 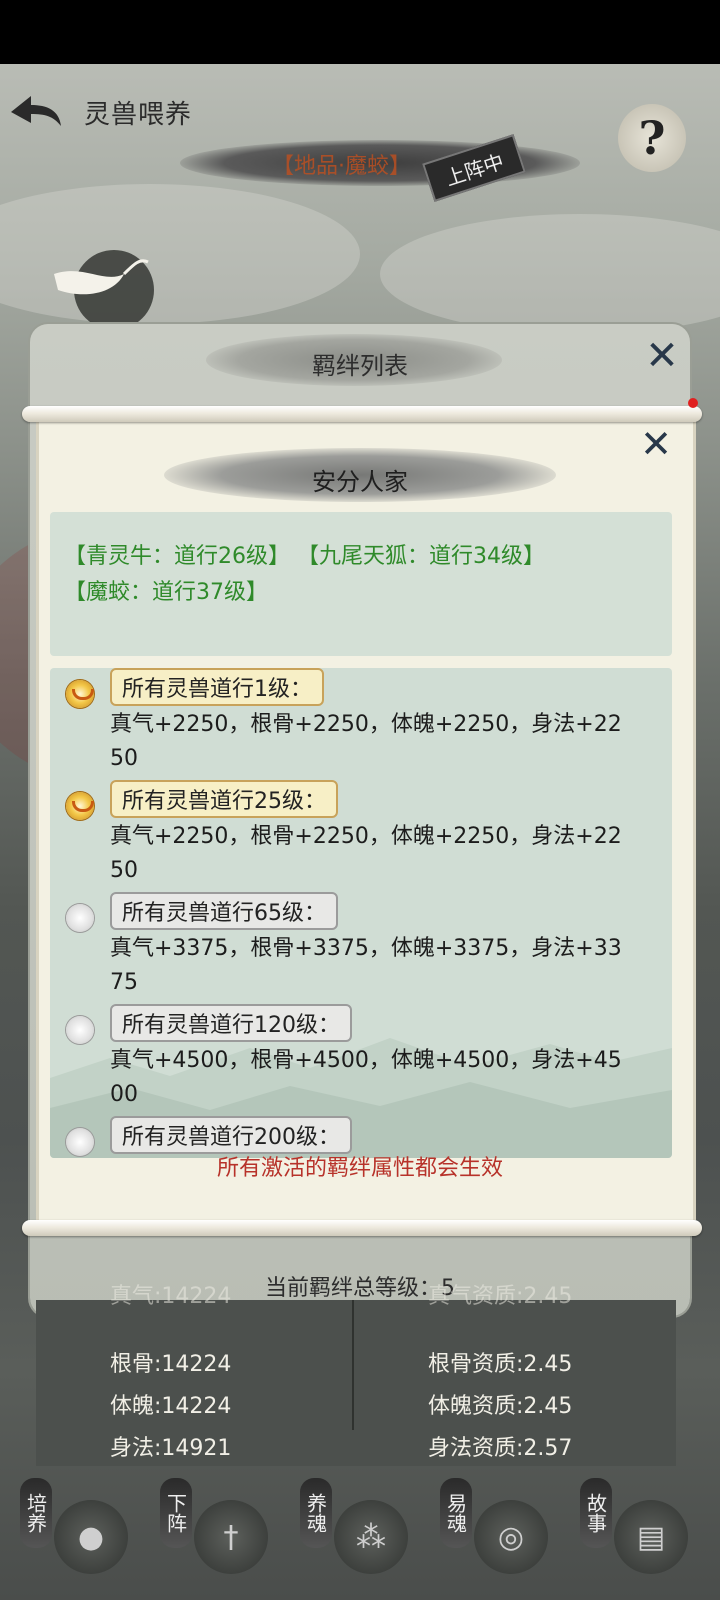 What do you see at coordinates (176, 1513) in the screenshot?
I see `nav-label: 下阵` at bounding box center [176, 1513].